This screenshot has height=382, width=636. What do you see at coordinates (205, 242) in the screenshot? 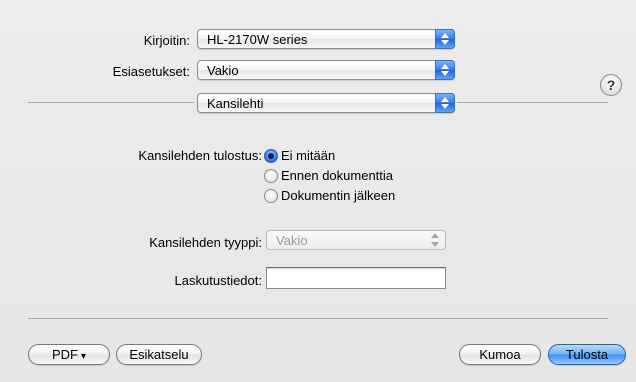
I see `cover-type-label: Kansilehden tyyppi:` at bounding box center [205, 242].